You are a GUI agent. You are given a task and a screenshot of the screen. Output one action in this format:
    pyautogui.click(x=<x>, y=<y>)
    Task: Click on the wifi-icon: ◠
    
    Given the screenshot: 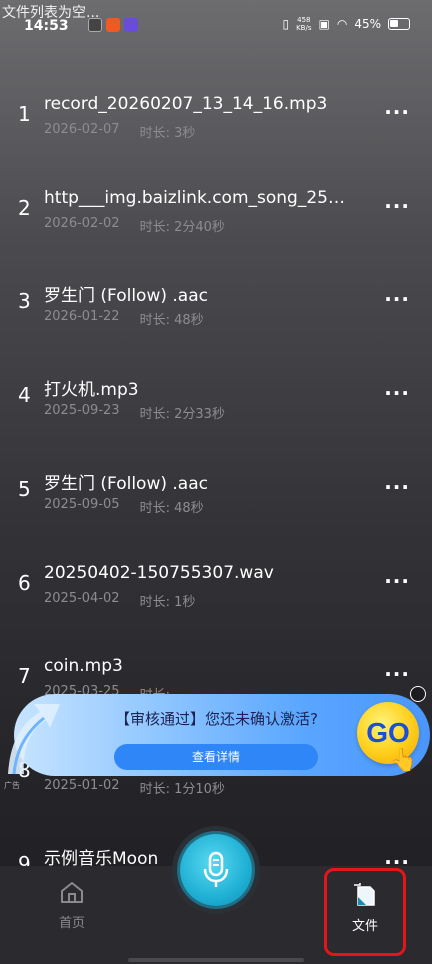 What is the action you would take?
    pyautogui.click(x=342, y=24)
    